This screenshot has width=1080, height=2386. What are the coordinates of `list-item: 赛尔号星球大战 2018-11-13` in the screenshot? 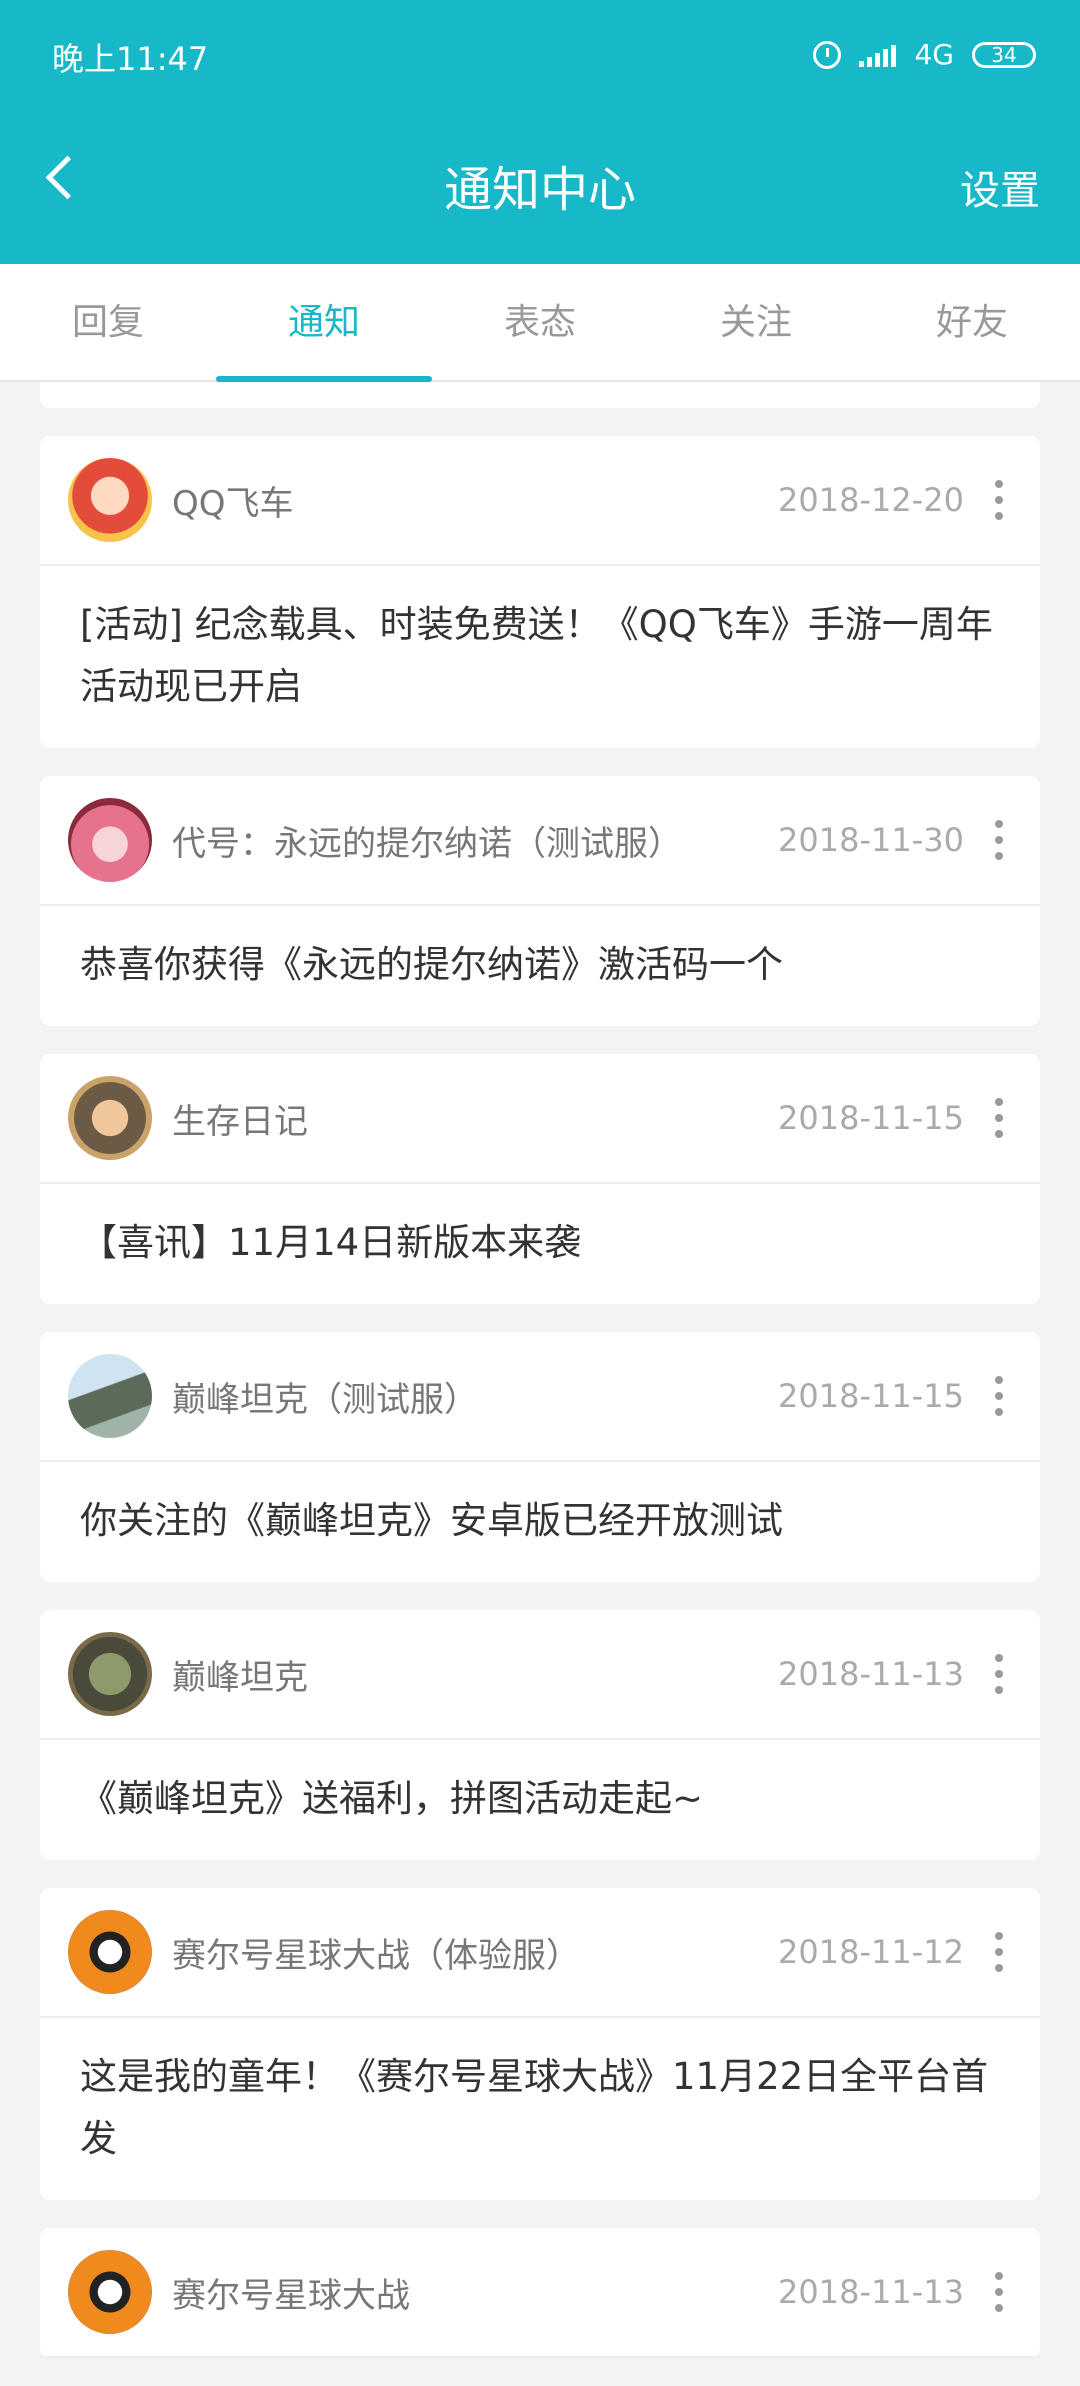 It's located at (540, 2293).